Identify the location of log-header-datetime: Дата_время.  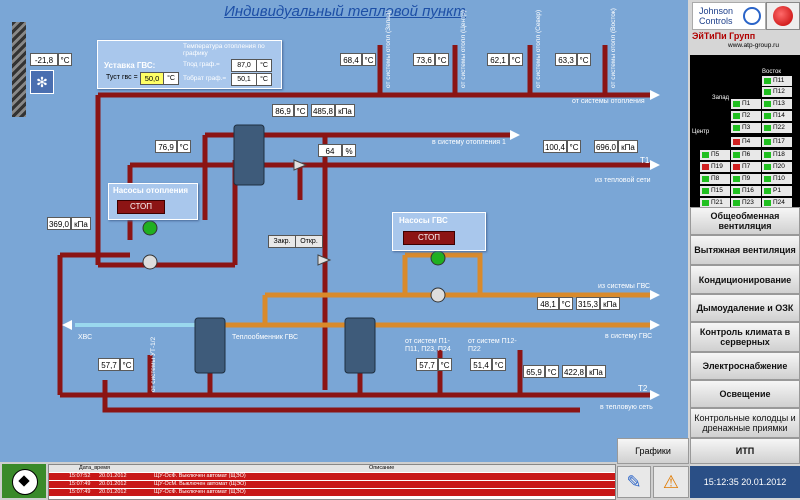
(95, 468).